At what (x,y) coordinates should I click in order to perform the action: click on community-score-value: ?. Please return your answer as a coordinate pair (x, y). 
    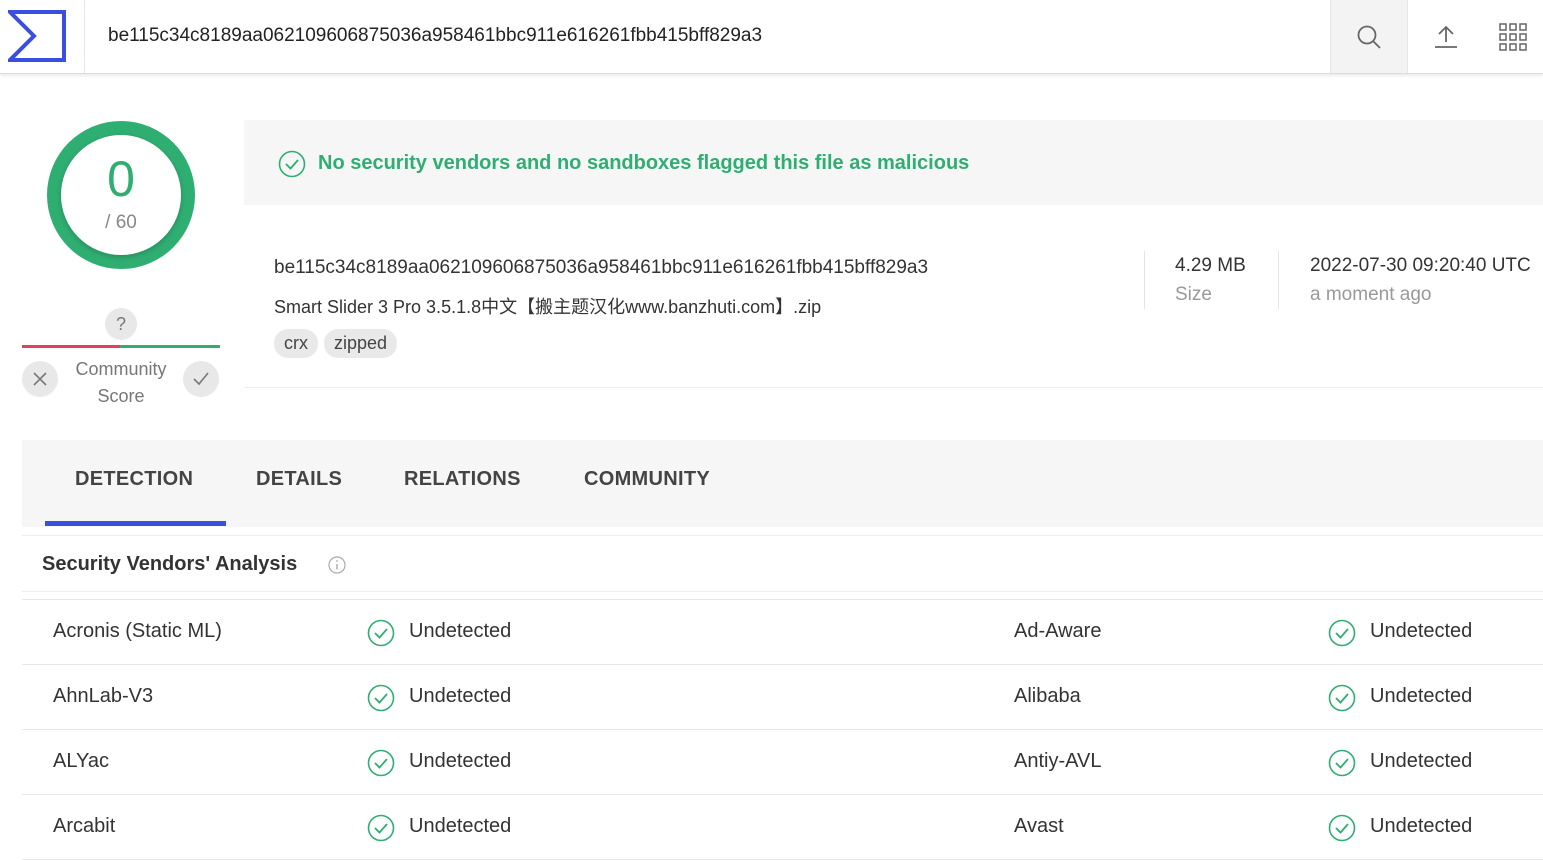
    Looking at the image, I should click on (121, 324).